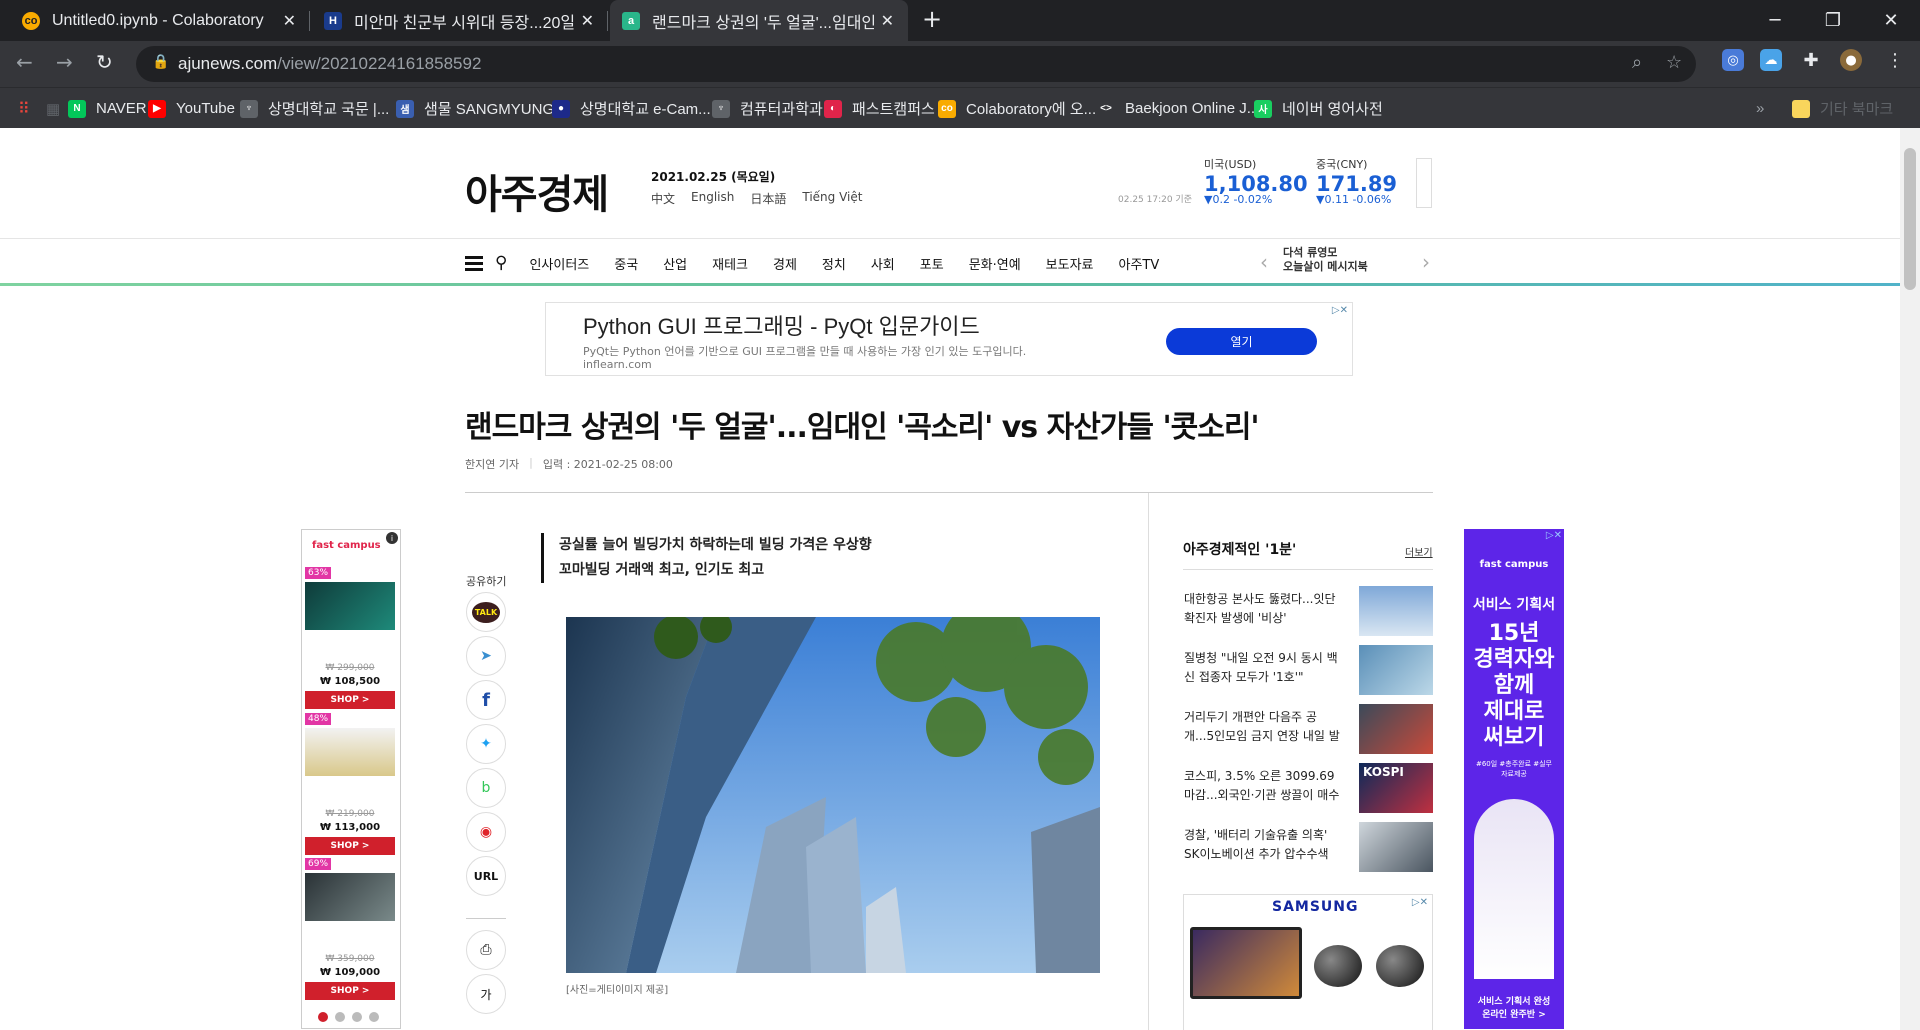 The image size is (1920, 1030). Describe the element at coordinates (486, 656) in the screenshot. I see `telegram-share-icon: ➤` at that location.